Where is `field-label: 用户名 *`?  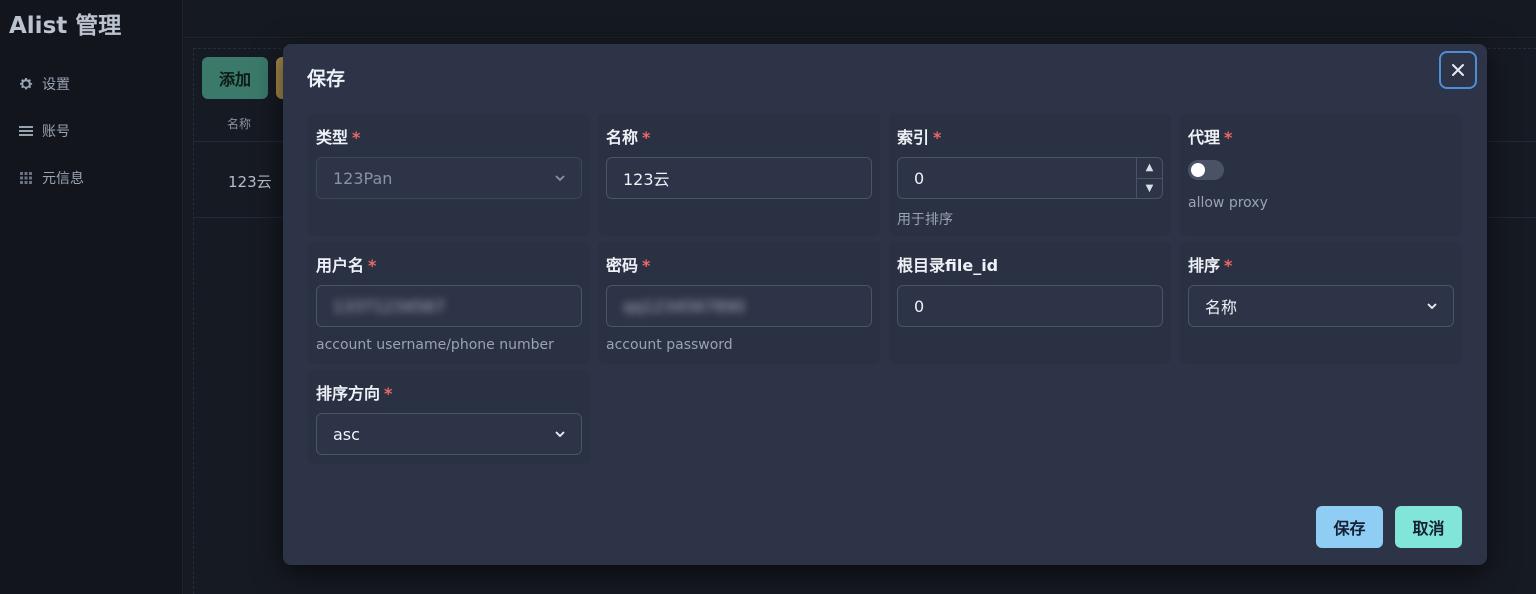
field-label: 用户名 * is located at coordinates (346, 265).